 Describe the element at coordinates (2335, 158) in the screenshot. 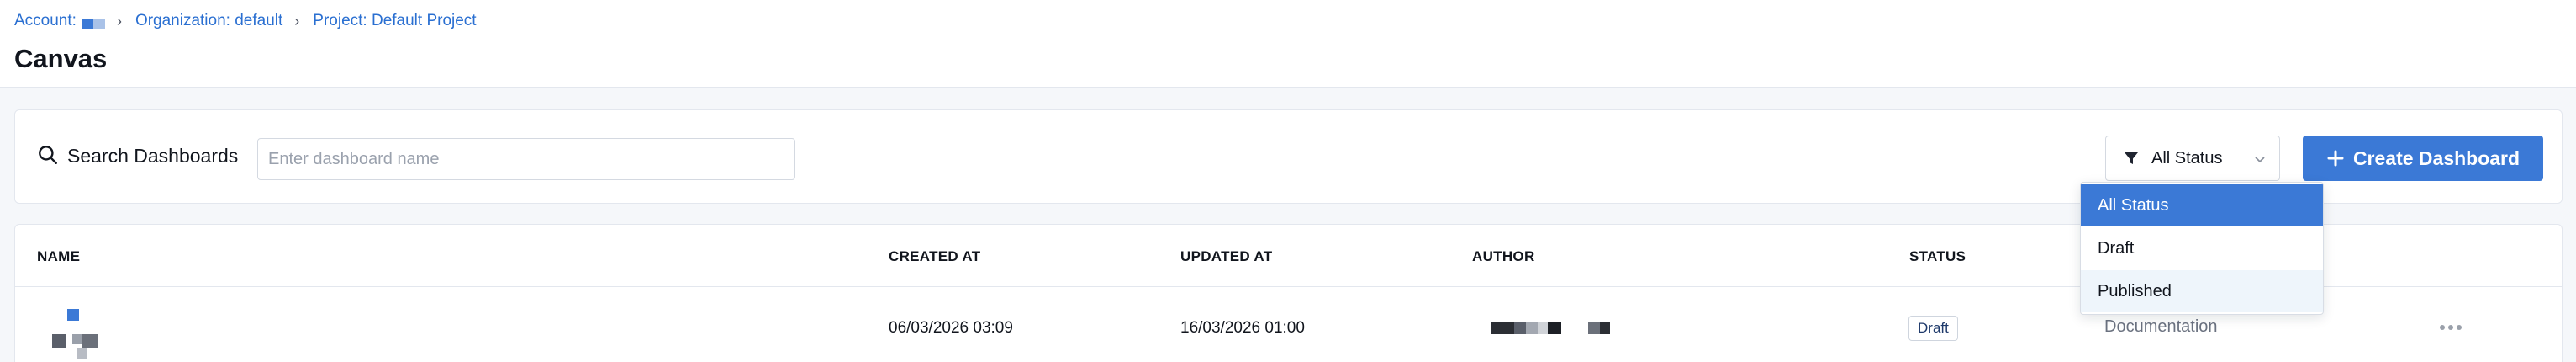

I see `plus-icon` at that location.